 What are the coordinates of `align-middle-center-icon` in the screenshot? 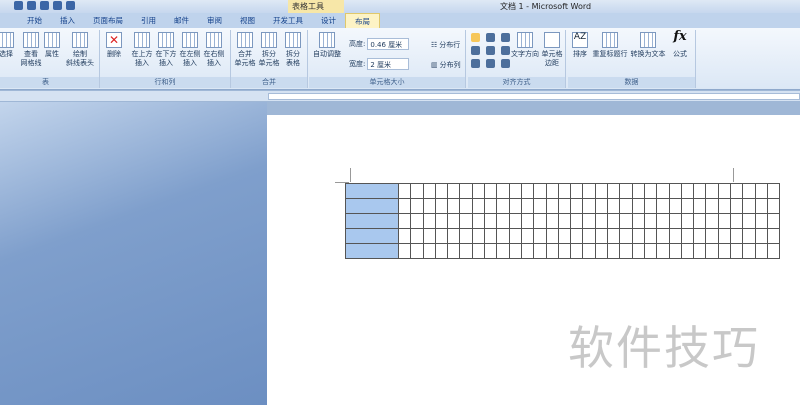 It's located at (490, 50).